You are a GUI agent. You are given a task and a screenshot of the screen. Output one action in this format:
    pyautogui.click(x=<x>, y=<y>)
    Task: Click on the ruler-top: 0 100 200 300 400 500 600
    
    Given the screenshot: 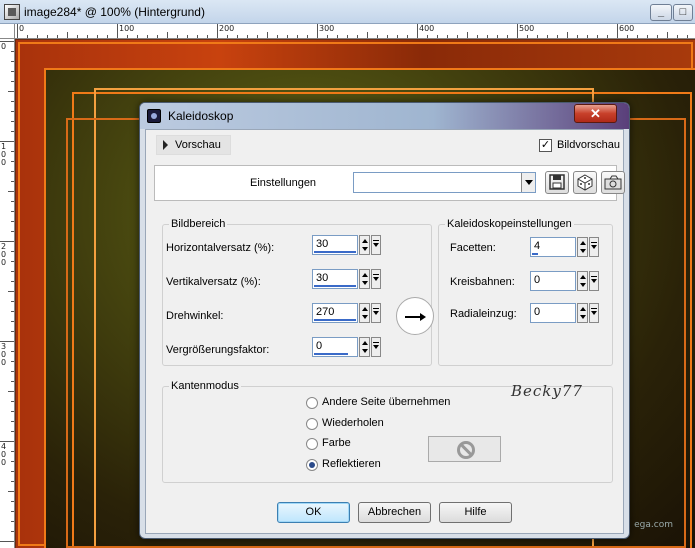 What is the action you would take?
    pyautogui.click(x=355, y=31)
    